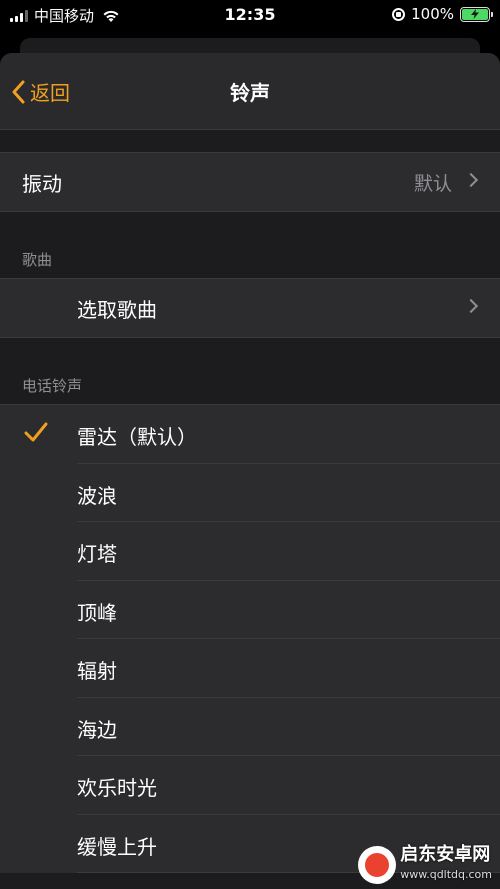 This screenshot has height=889, width=500. I want to click on pick-song-label: 选取歌曲, so click(117, 309).